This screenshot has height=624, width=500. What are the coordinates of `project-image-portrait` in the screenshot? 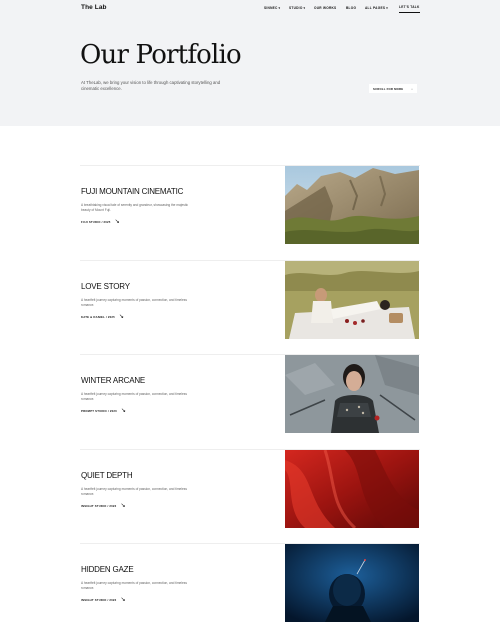 It's located at (352, 394).